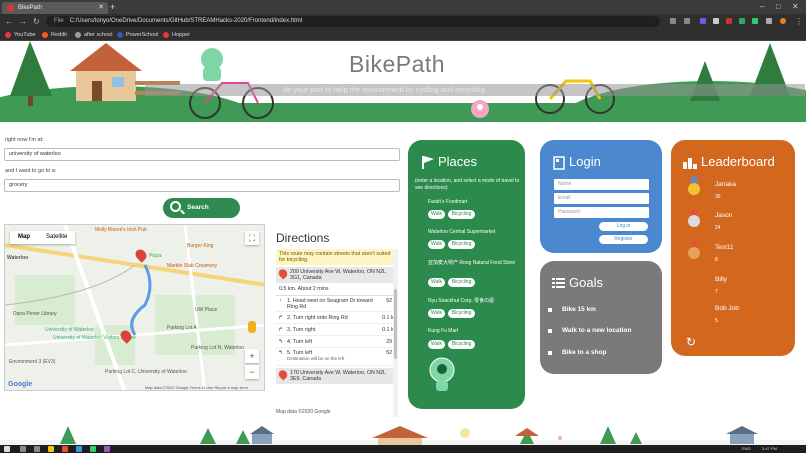 The image size is (806, 453). Describe the element at coordinates (112, 7) in the screenshot. I see `new-tab-icon: +` at that location.